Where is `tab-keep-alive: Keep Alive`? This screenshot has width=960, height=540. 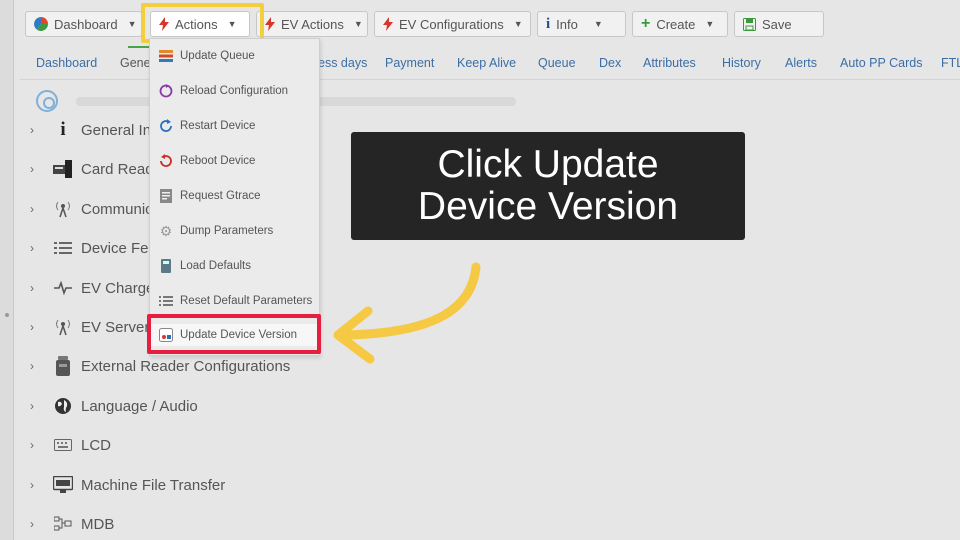
tab-keep-alive: Keep Alive is located at coordinates (486, 63).